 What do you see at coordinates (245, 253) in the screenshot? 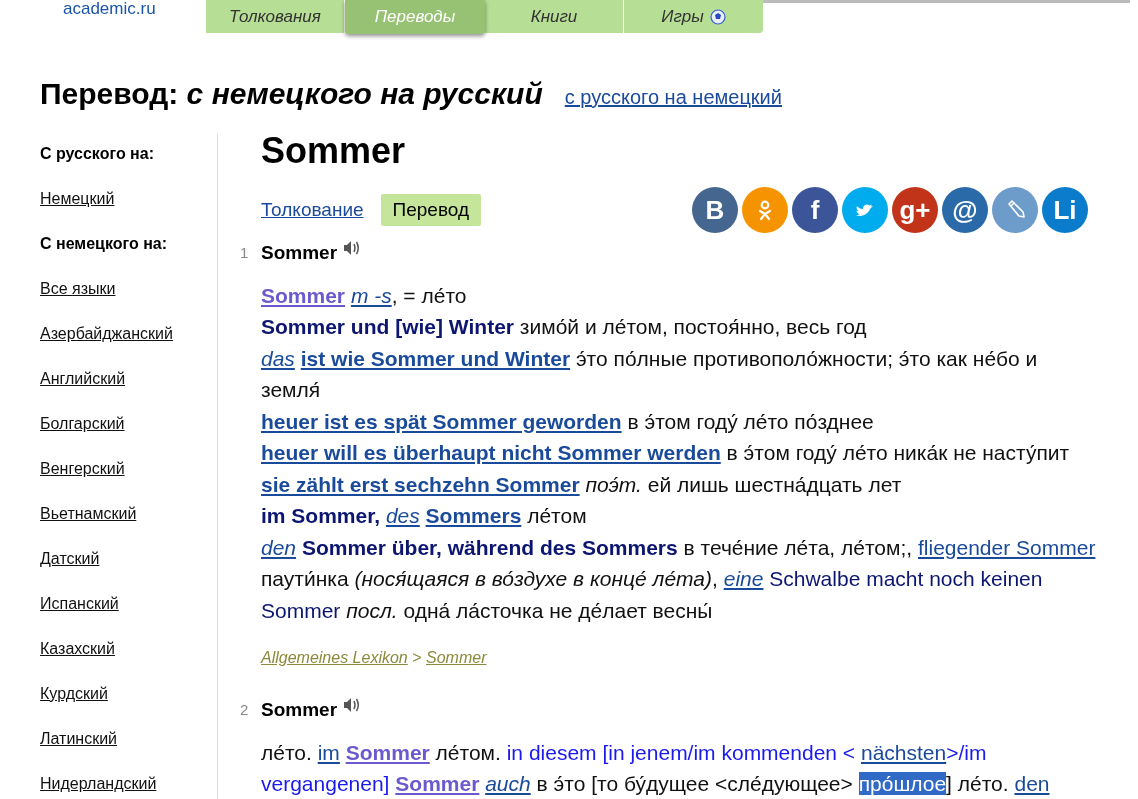
I see `entry-number: 1` at bounding box center [245, 253].